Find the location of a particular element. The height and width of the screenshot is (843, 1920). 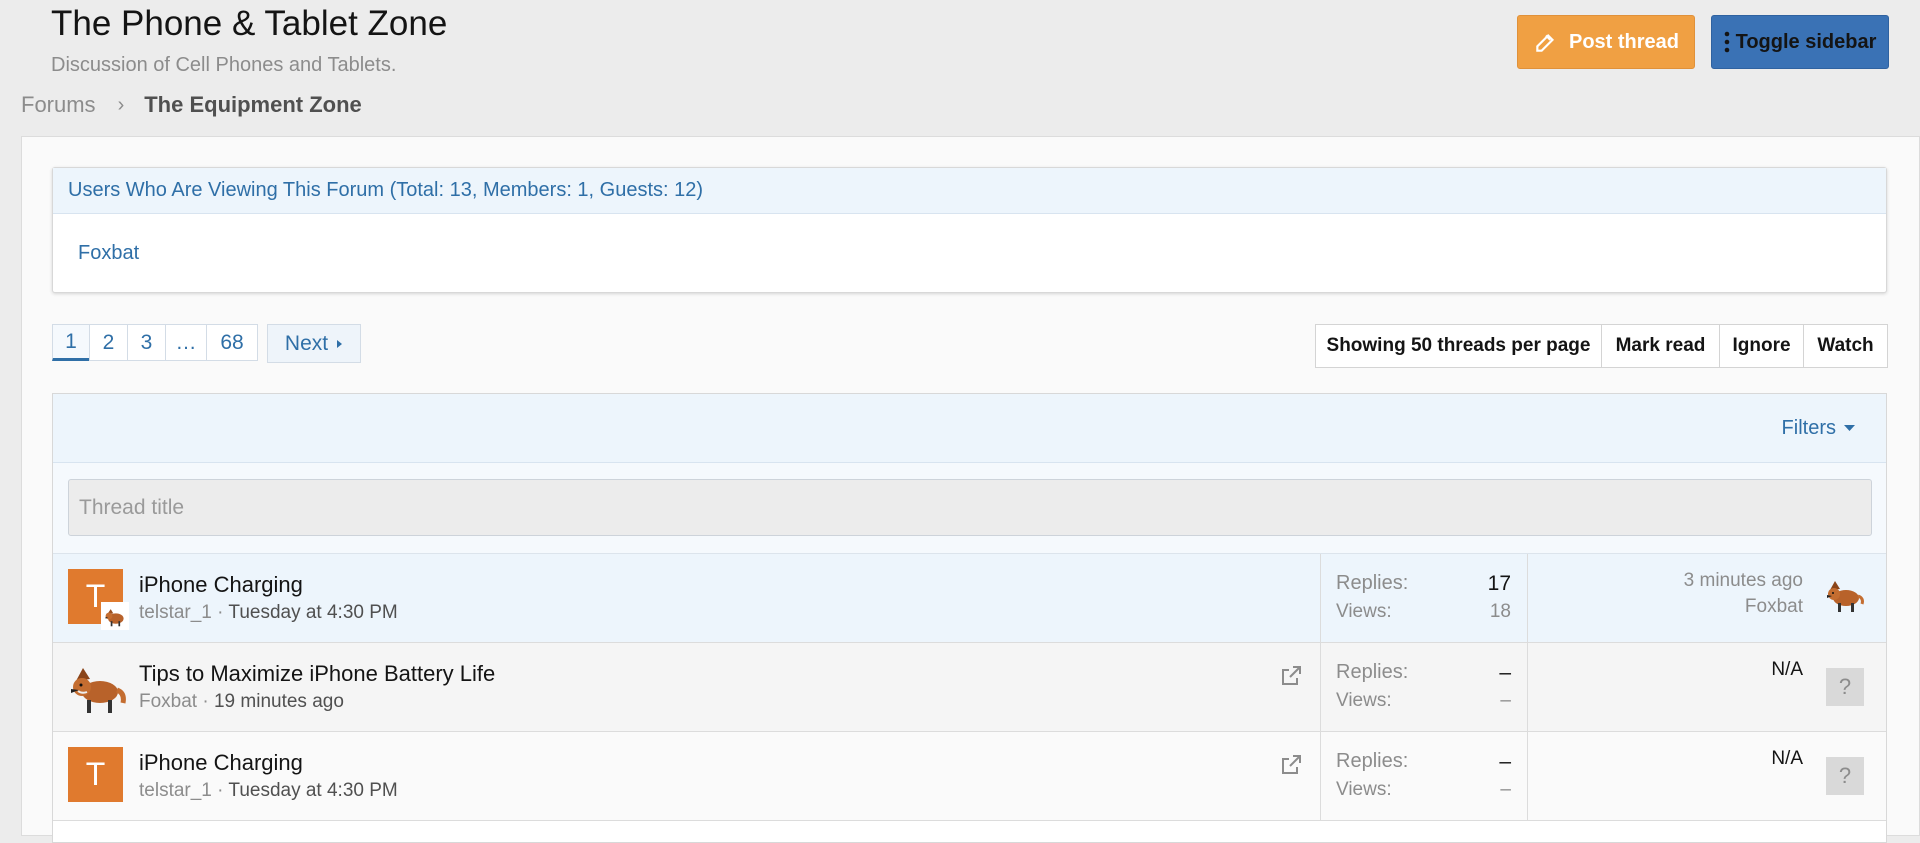

next-page-button: Next is located at coordinates (314, 343).